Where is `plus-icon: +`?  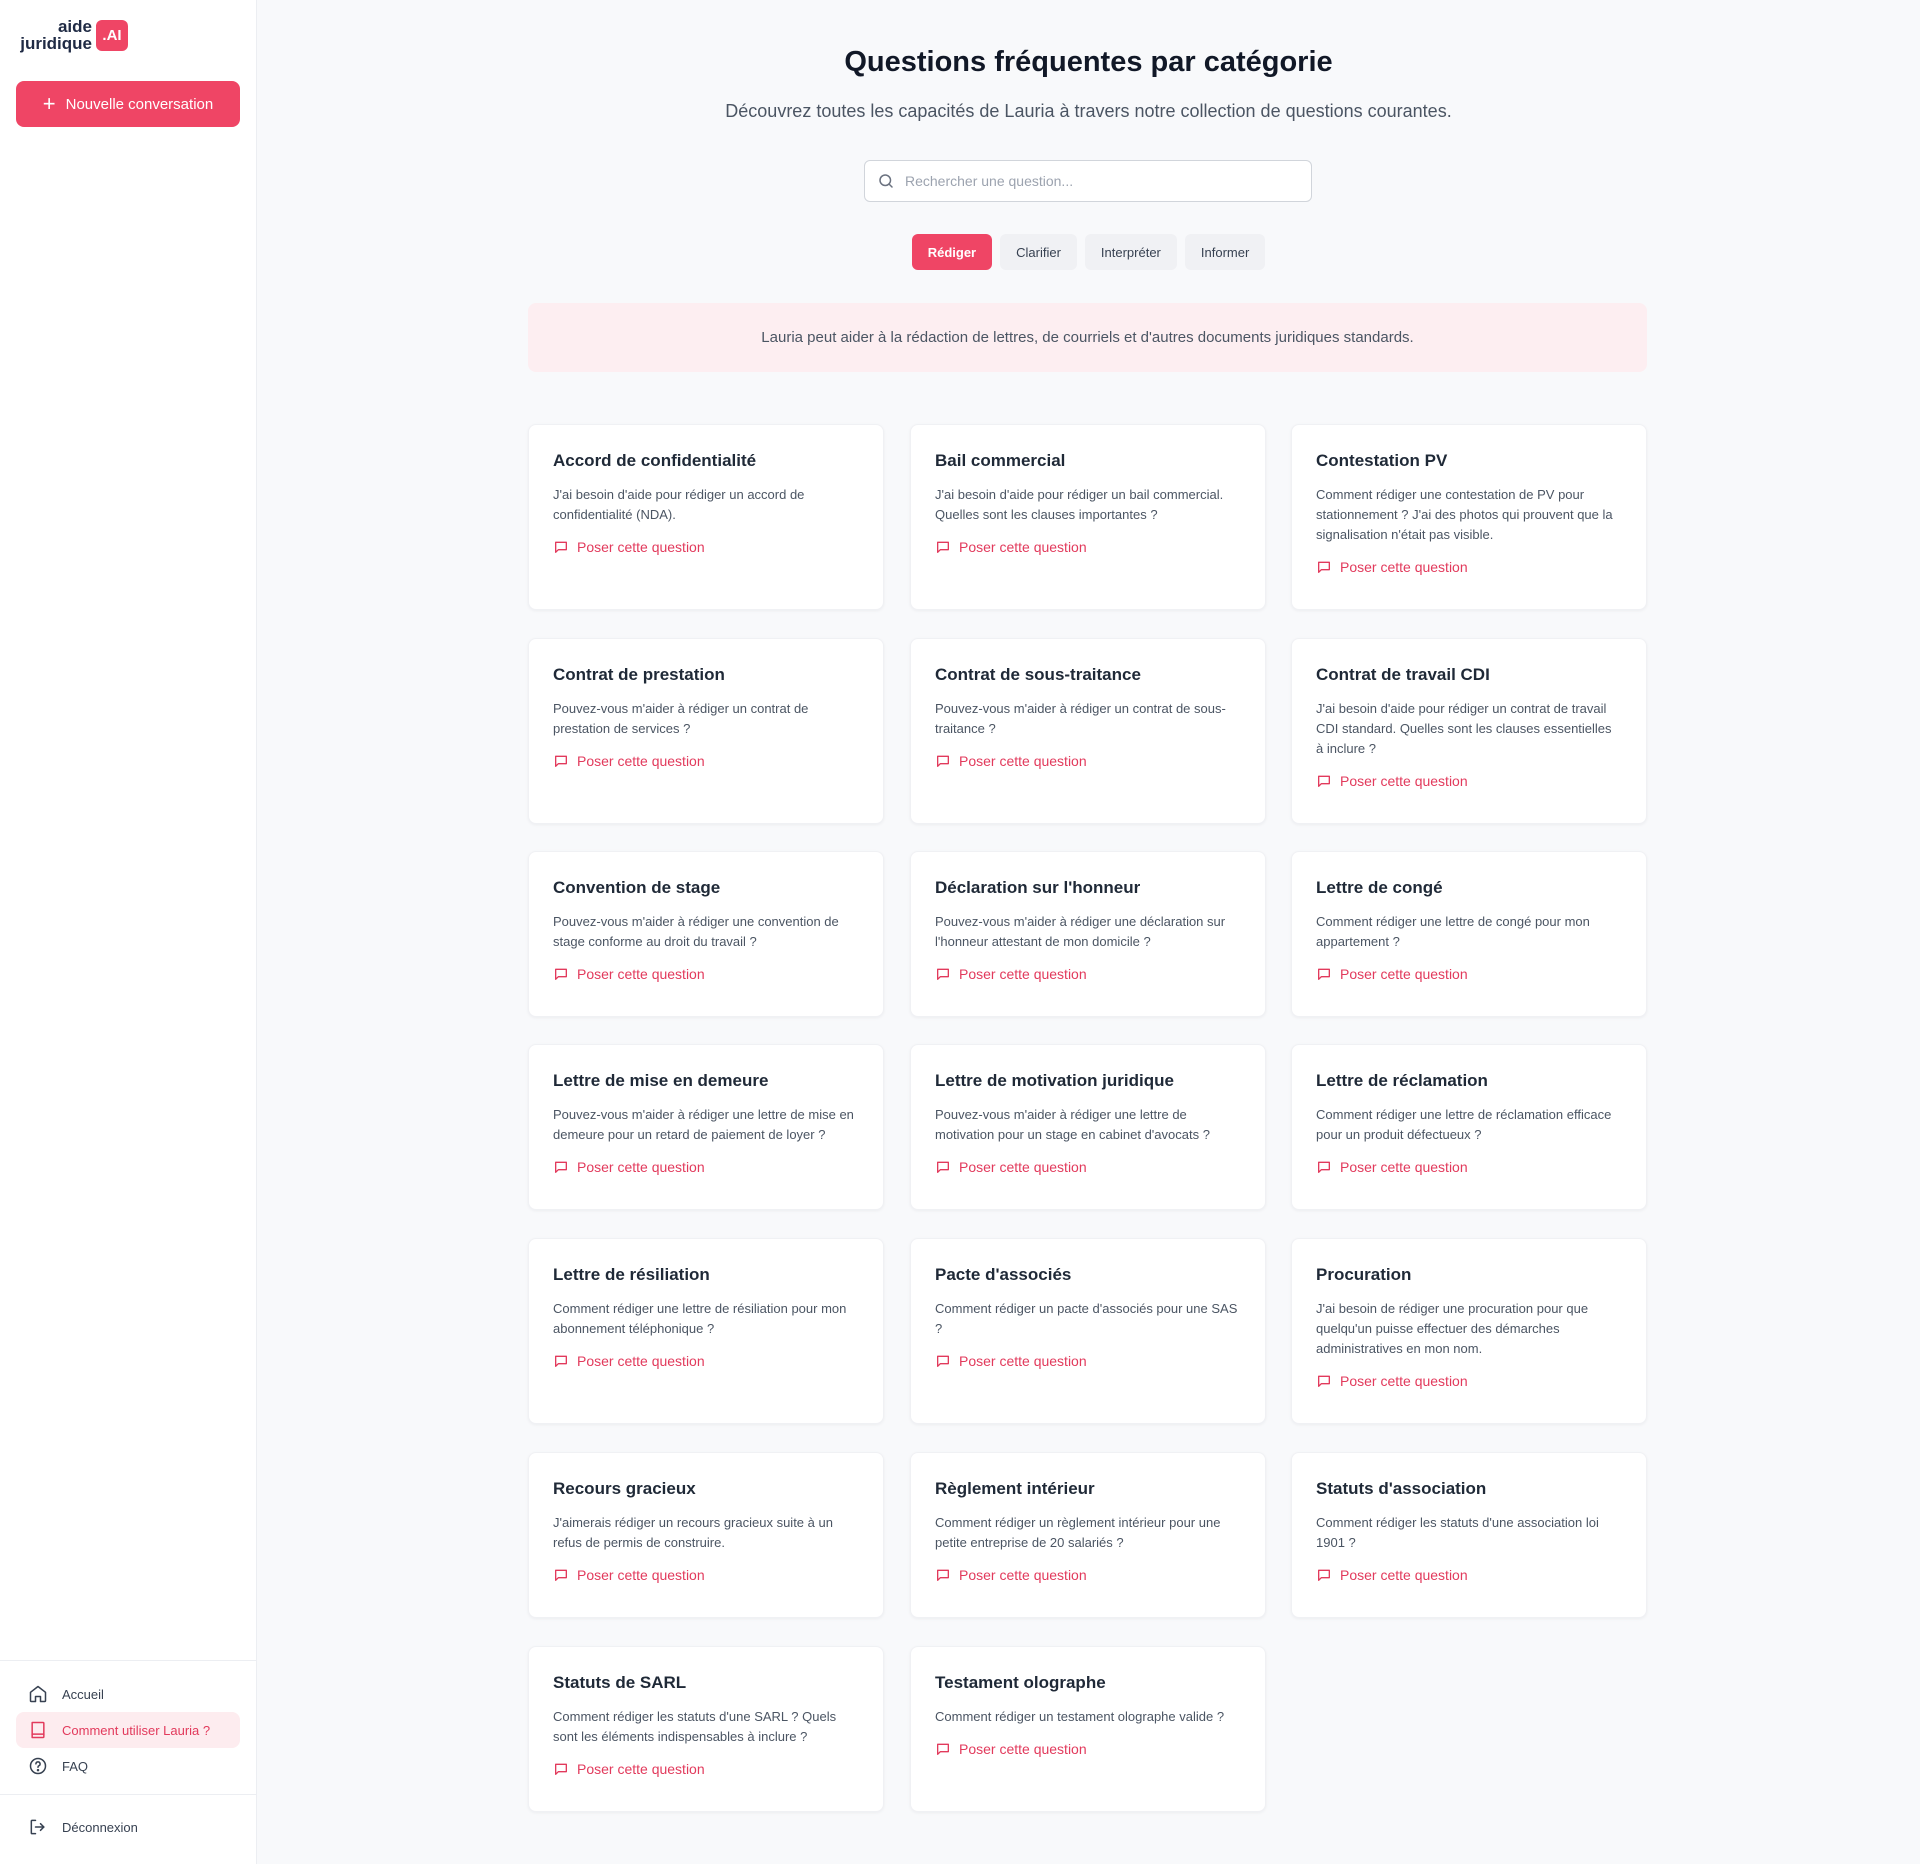 plus-icon: + is located at coordinates (49, 103).